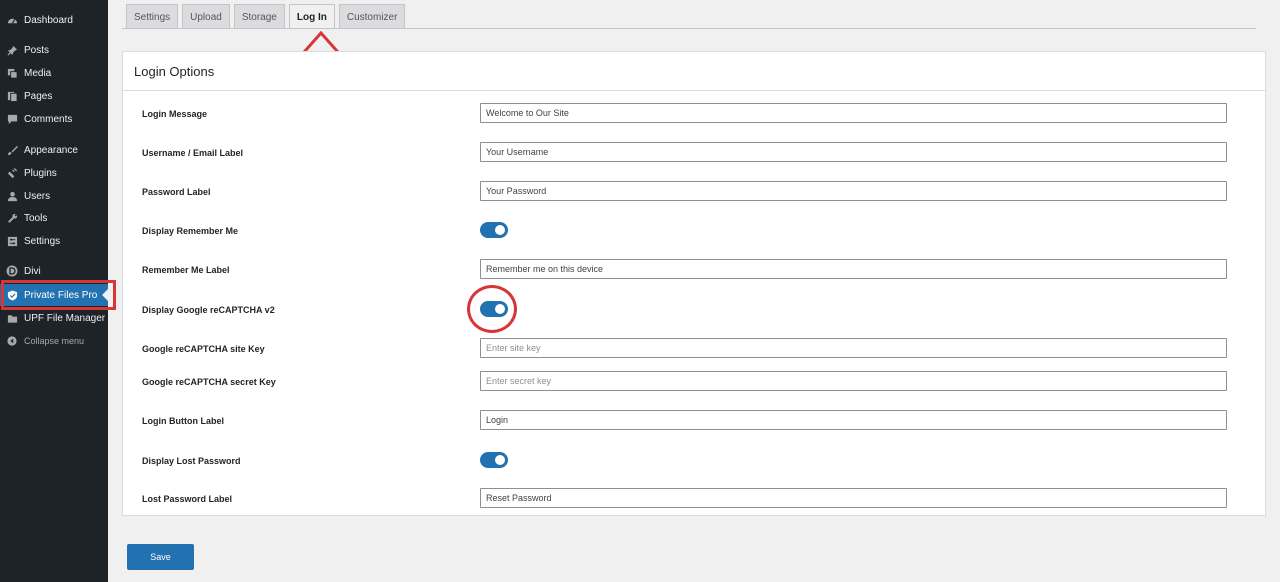  Describe the element at coordinates (203, 349) in the screenshot. I see `recaptcha-site-key-label: Google reCAPTCHA site Key` at that location.